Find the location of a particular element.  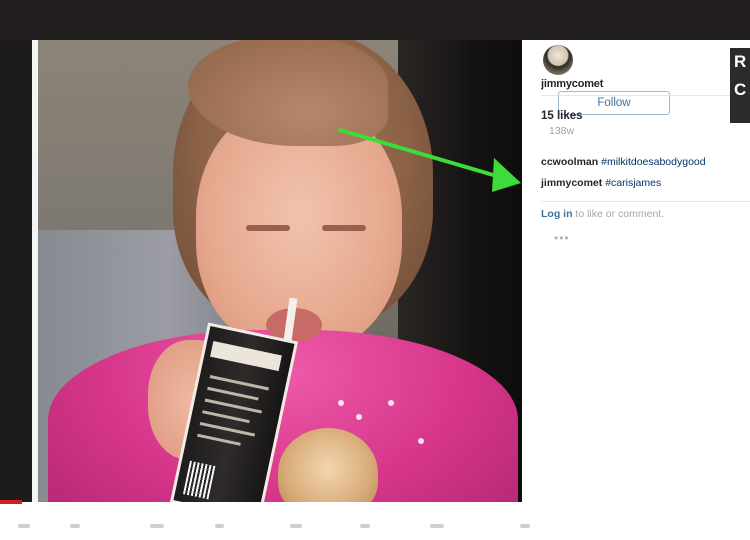

likes-count: 15 likes is located at coordinates (562, 116).